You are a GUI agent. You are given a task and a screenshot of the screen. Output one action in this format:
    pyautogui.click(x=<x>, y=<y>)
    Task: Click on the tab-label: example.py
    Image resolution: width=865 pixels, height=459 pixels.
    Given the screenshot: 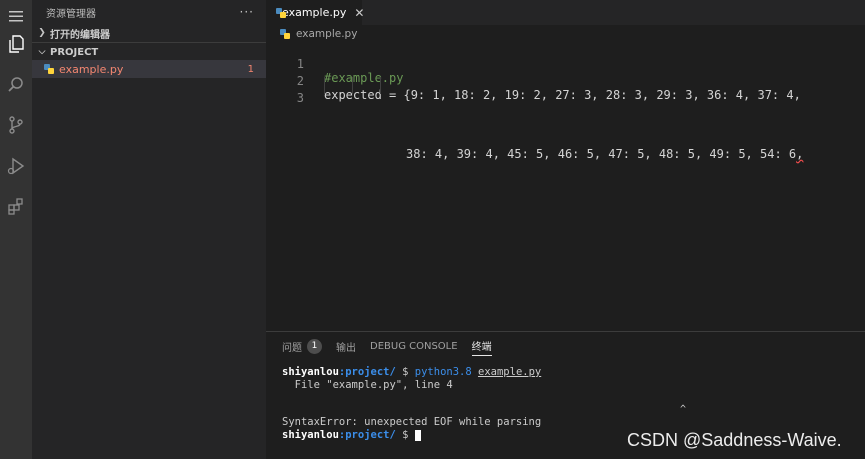 What is the action you would take?
    pyautogui.click(x=314, y=12)
    